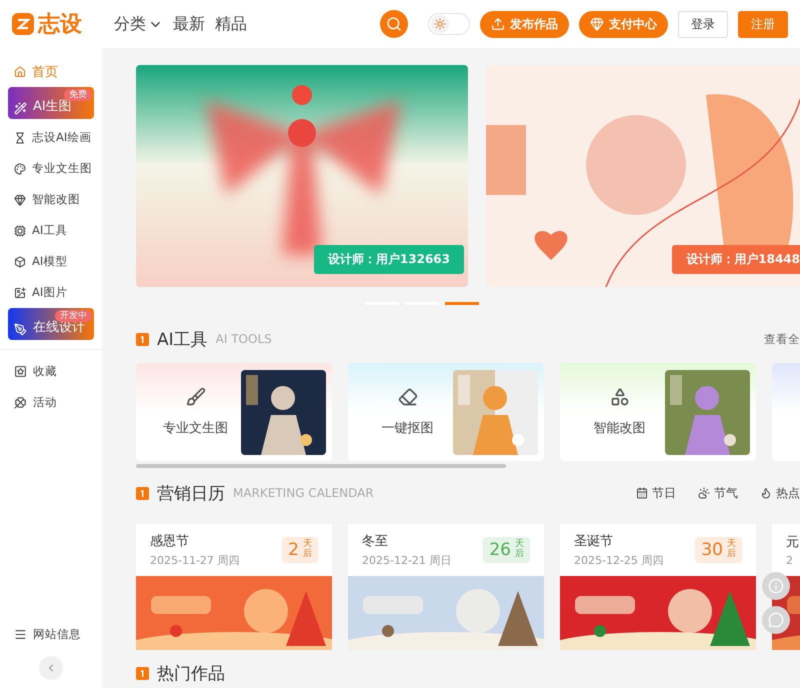 This screenshot has width=800, height=688. Describe the element at coordinates (51, 199) in the screenshot. I see `sidebar-item: 智能改图` at that location.